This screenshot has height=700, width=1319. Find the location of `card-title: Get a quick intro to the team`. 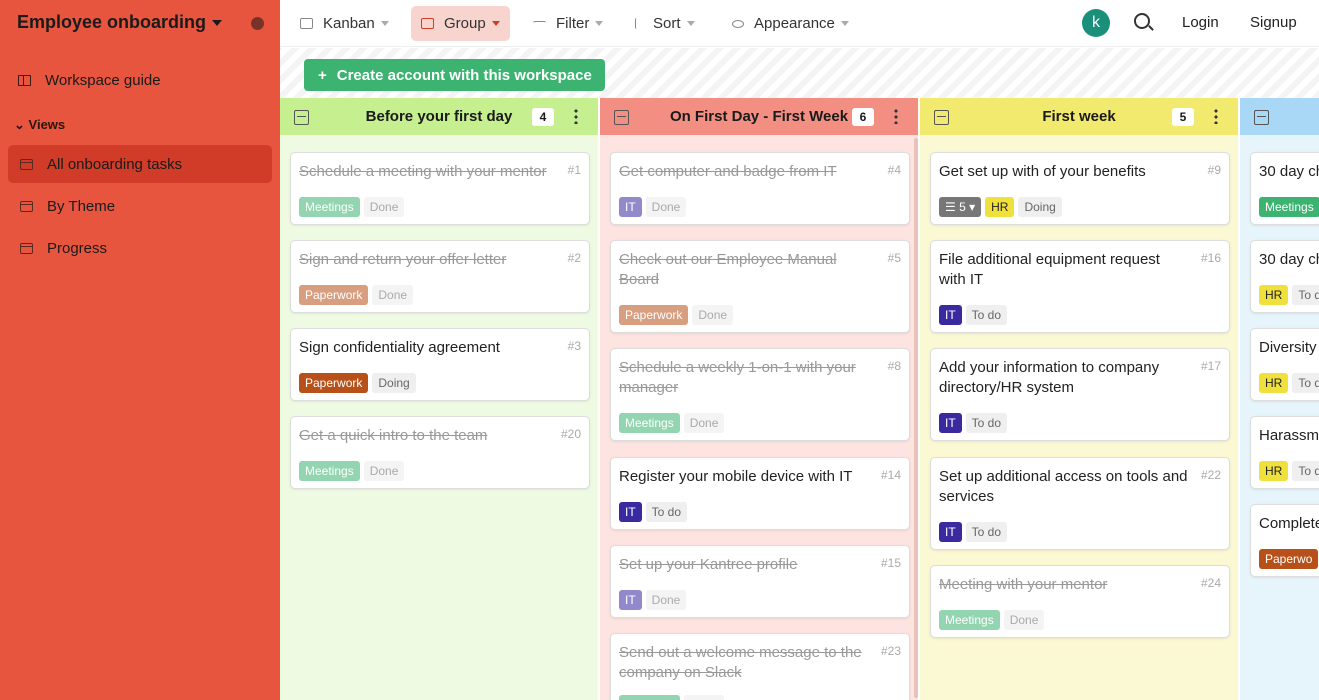

card-title: Get a quick intro to the team is located at coordinates (393, 435).